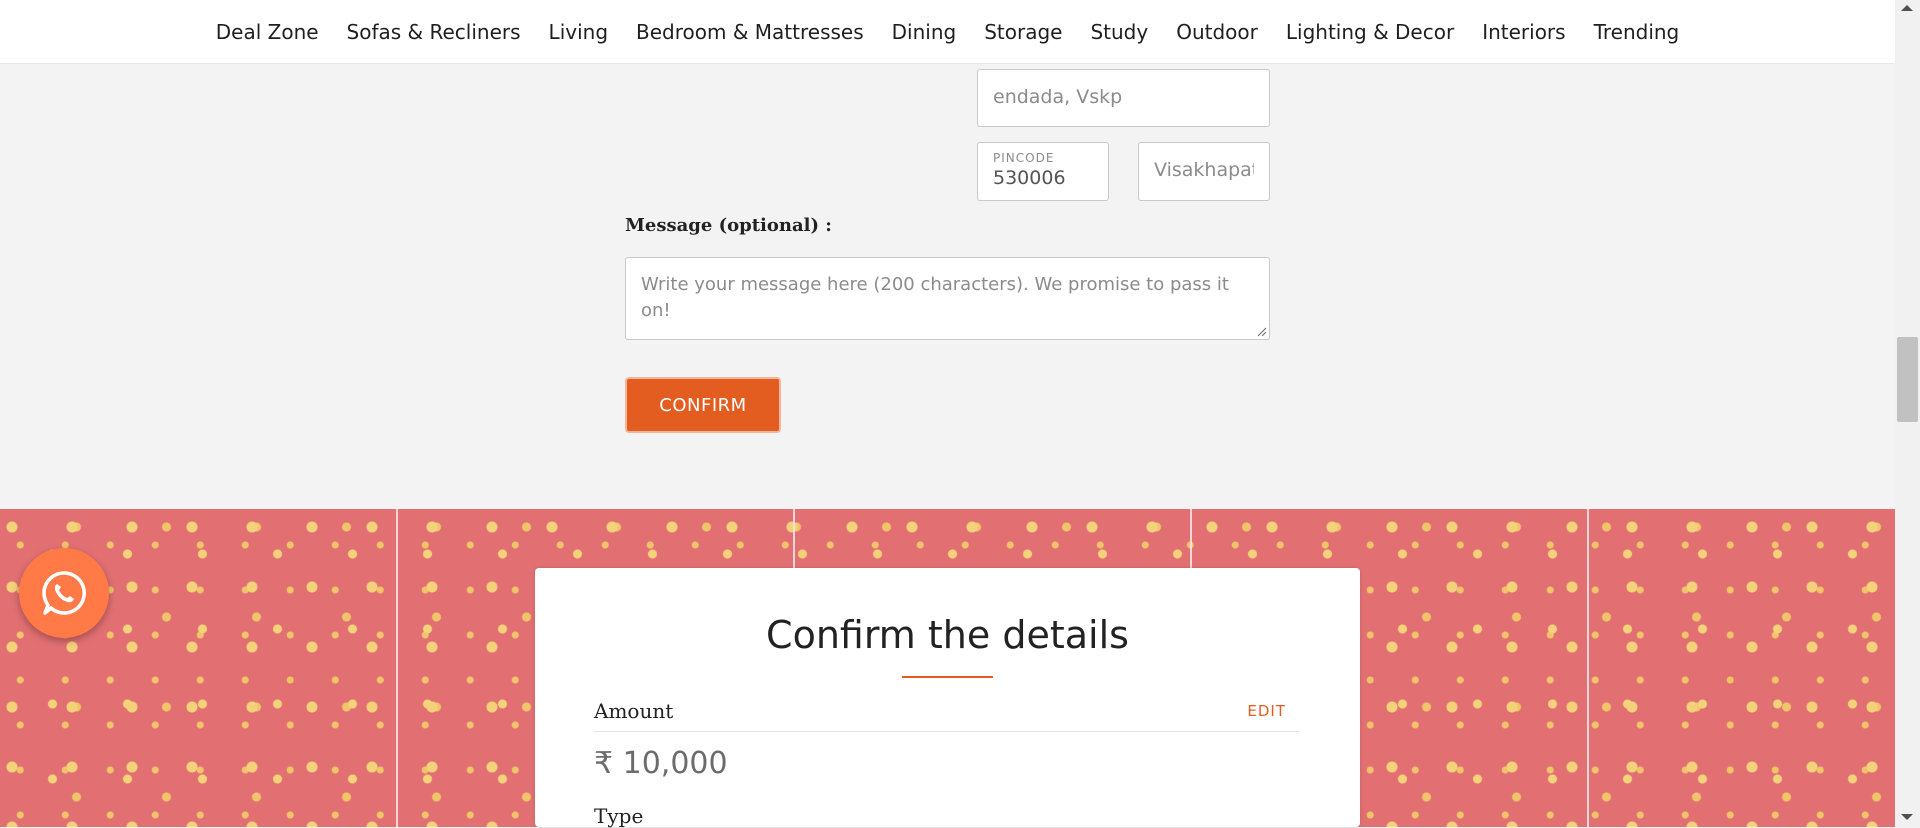  What do you see at coordinates (434, 32) in the screenshot?
I see `nav-sofas-recliners: Sofas & Recliners` at bounding box center [434, 32].